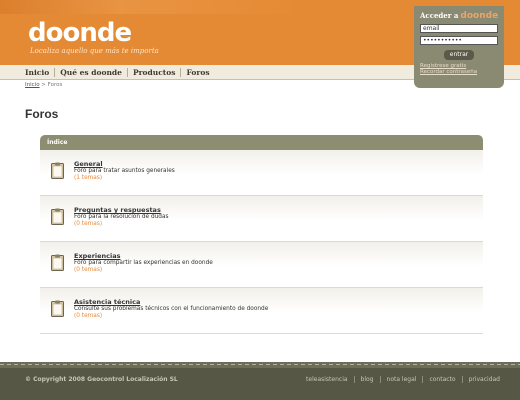 This screenshot has width=520, height=400. Describe the element at coordinates (368, 379) in the screenshot. I see `footer-link-blog: blog` at that location.